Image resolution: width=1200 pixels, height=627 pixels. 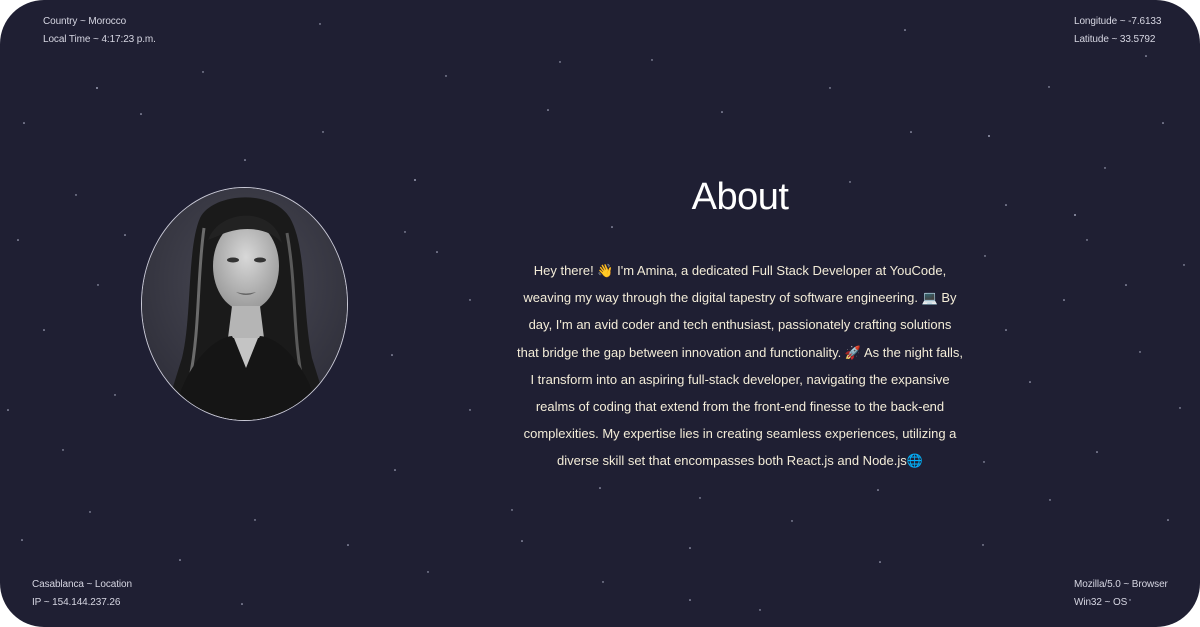 I want to click on local-time-info: Local Time ~ 4:17:23 p.m., so click(x=99, y=39).